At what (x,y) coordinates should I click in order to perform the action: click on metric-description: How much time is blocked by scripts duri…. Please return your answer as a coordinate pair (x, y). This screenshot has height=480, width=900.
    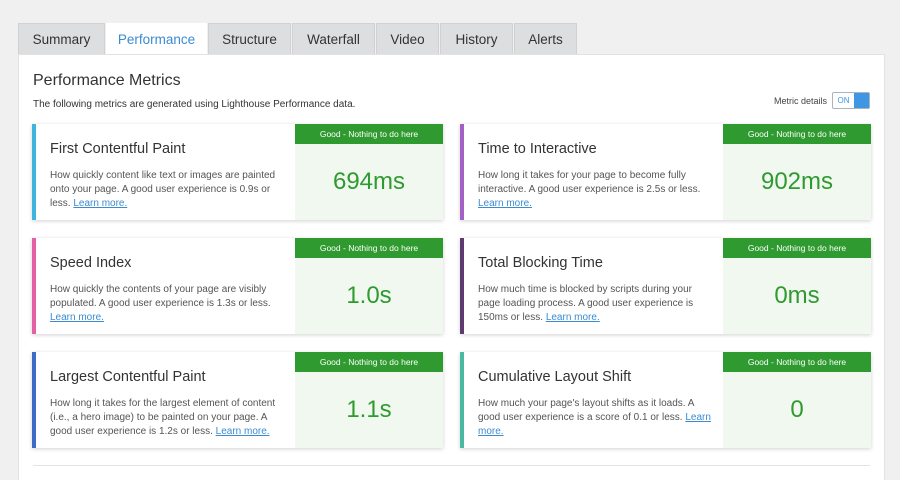
    Looking at the image, I should click on (596, 304).